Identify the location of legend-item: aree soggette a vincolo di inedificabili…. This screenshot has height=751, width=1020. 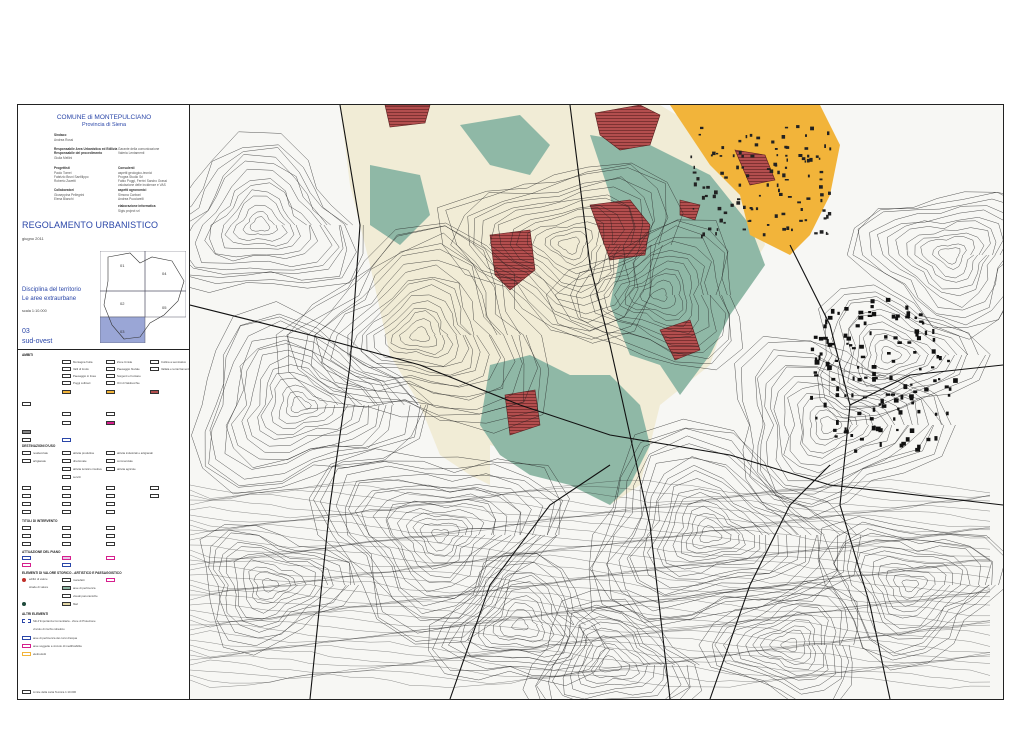
(57, 645).